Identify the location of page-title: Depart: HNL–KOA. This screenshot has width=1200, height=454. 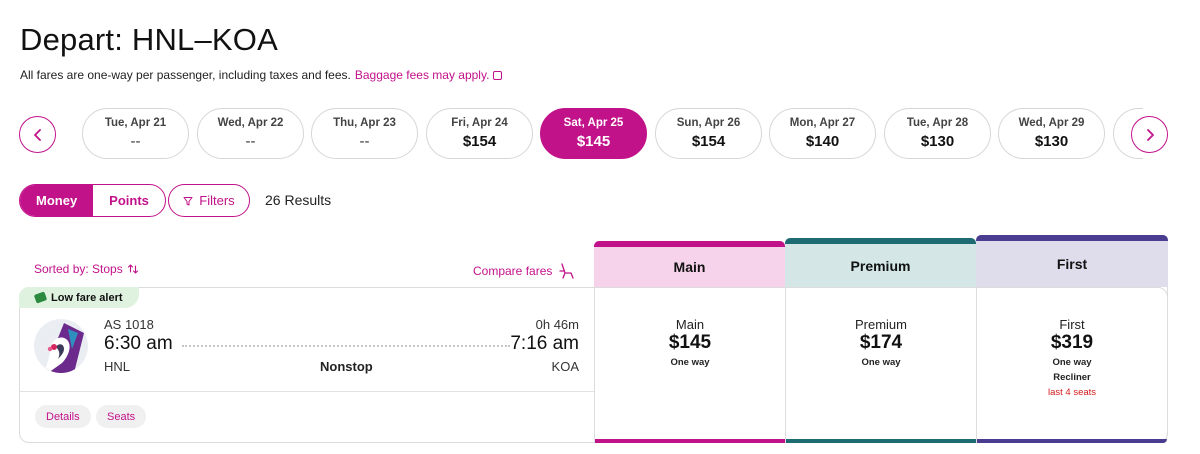
(149, 39).